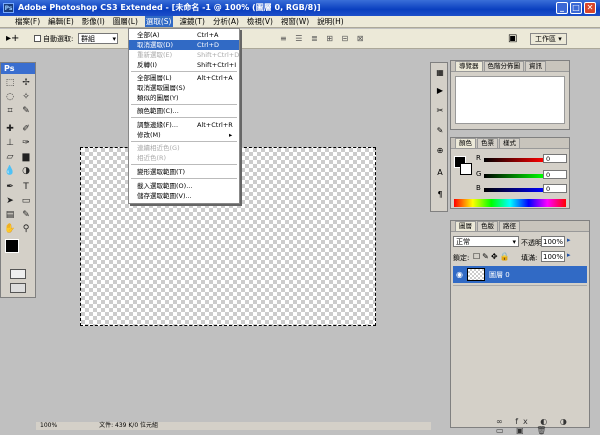  I want to click on opacity-input: 100%, so click(553, 241).